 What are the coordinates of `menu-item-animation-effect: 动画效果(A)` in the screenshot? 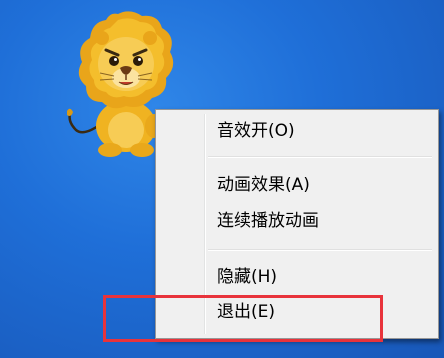 It's located at (297, 185).